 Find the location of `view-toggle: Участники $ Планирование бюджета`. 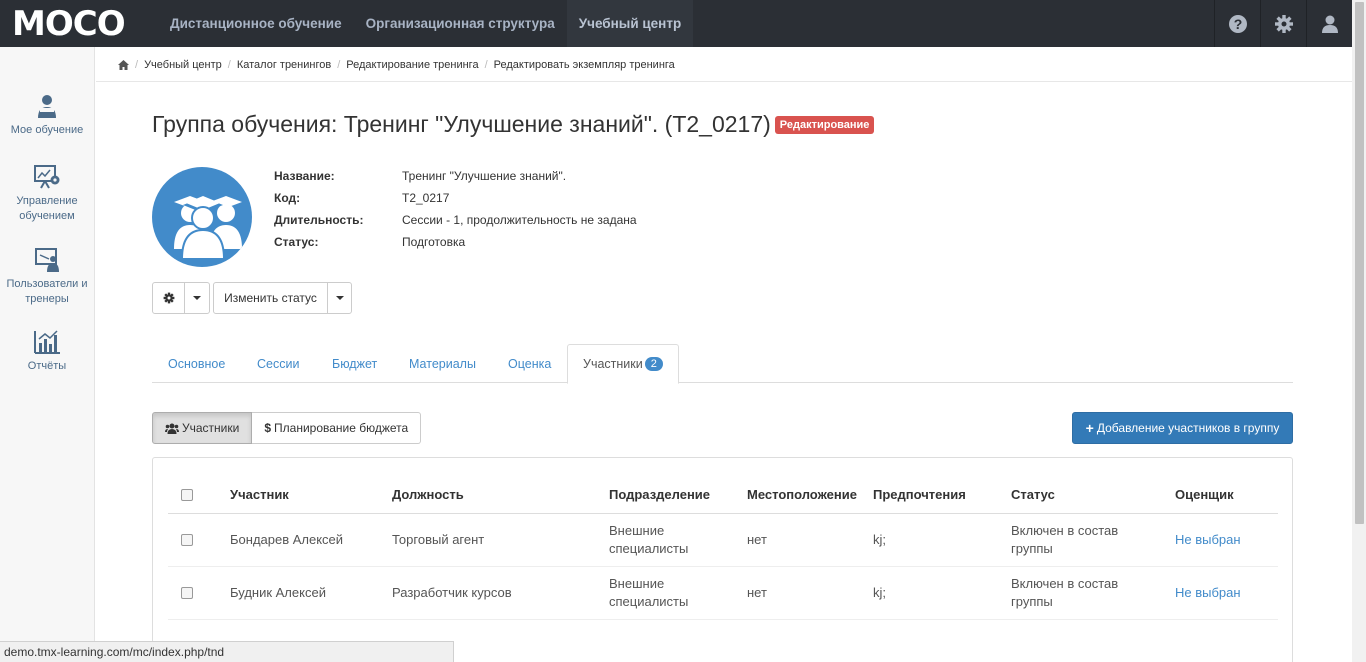

view-toggle: Участники $ Планирование бюджета is located at coordinates (287, 428).